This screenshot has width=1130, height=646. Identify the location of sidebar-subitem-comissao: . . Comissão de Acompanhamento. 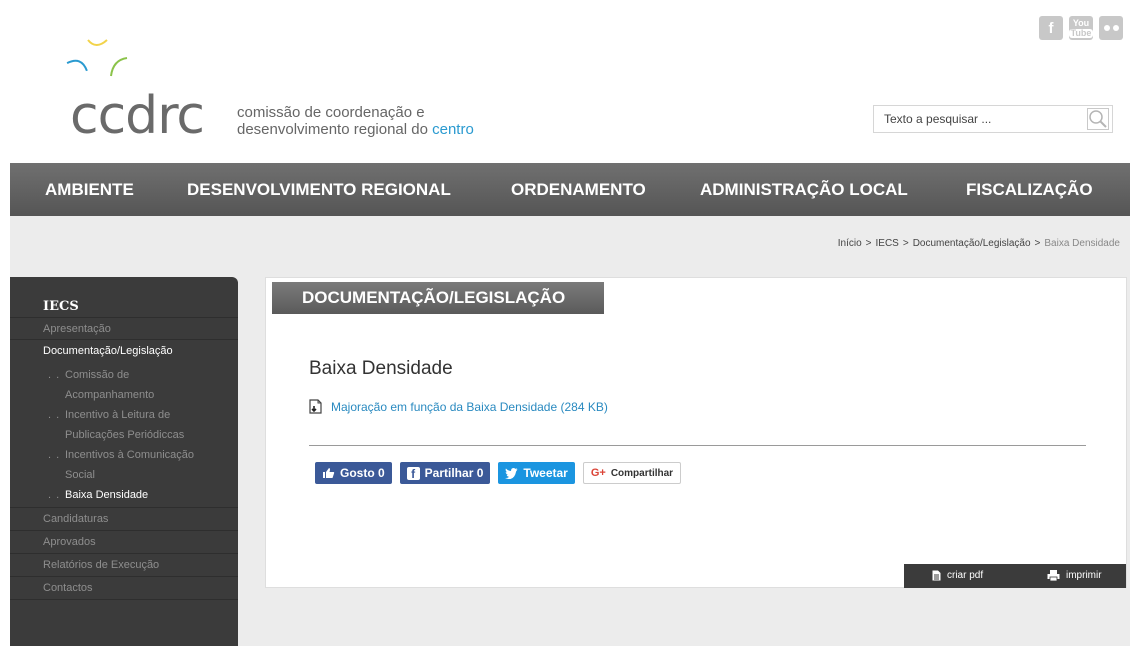
(124, 385).